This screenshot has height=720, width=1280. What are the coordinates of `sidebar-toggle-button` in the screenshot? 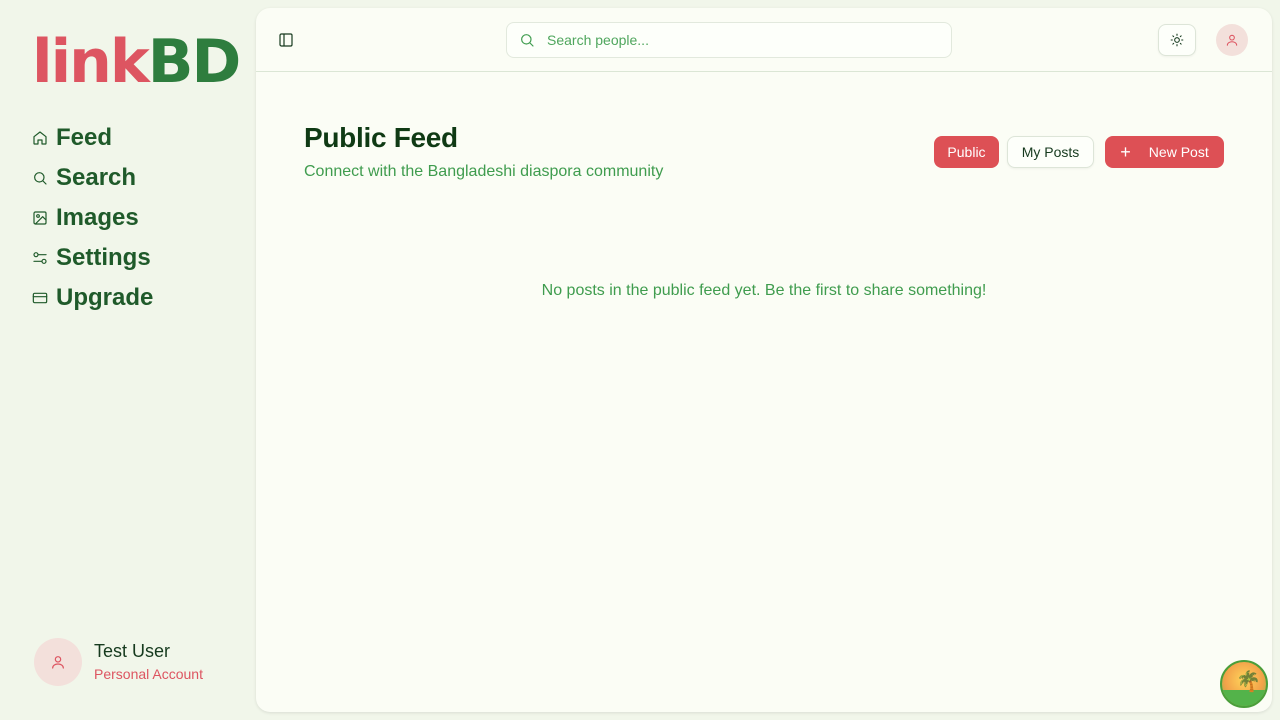 It's located at (286, 40).